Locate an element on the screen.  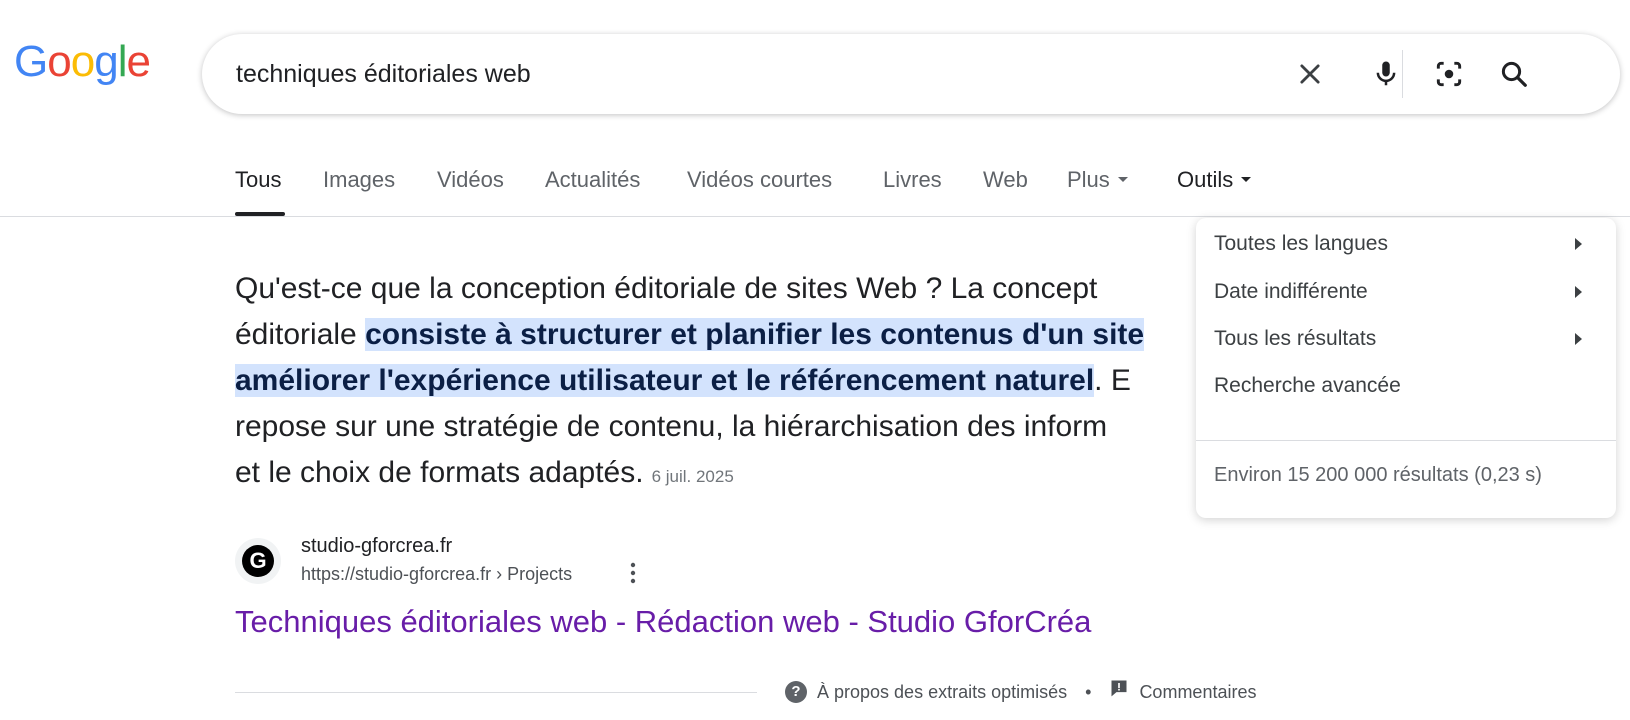
menu-item-label: Date indifférente is located at coordinates (1291, 291).